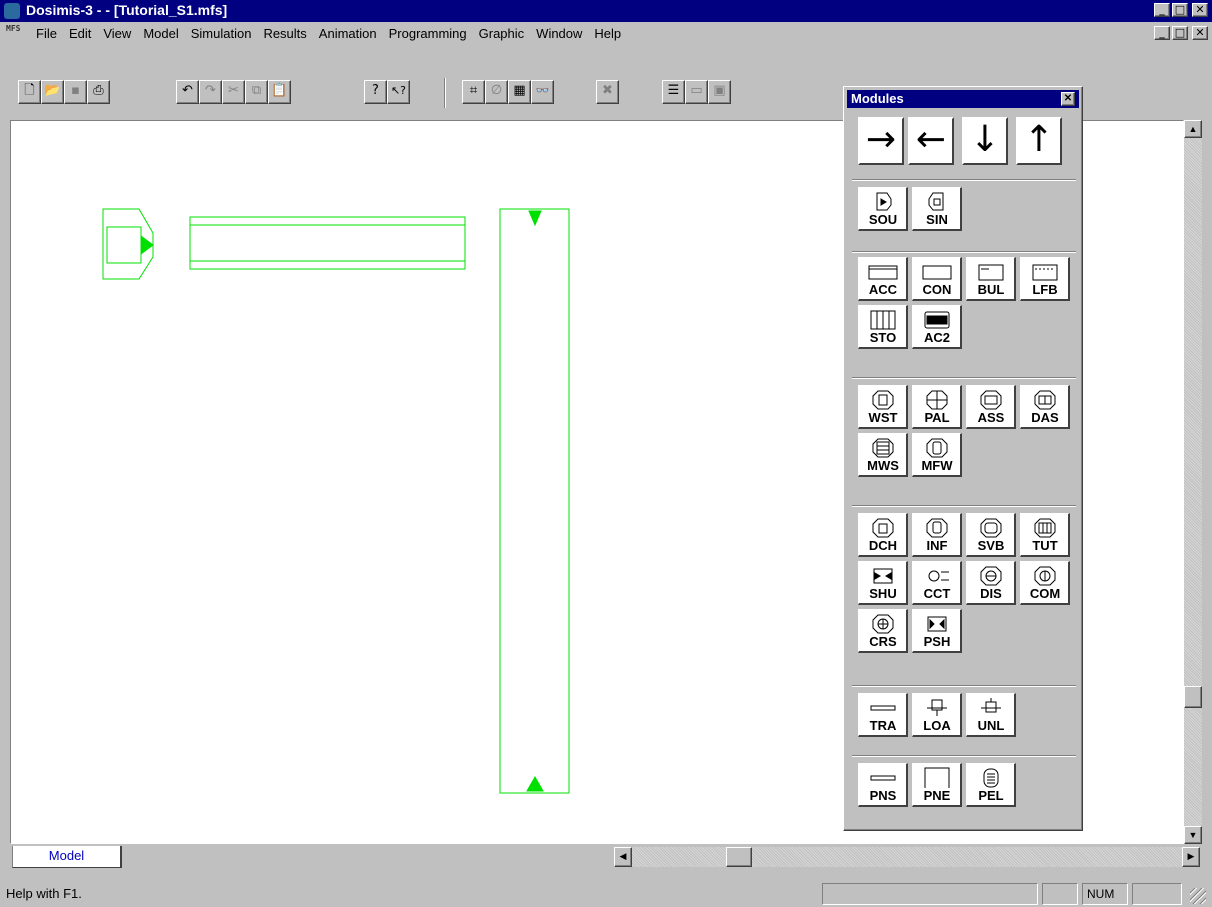 Image resolution: width=1212 pixels, height=907 pixels. I want to click on arrow-up-icon: ↑, so click(1039, 141).